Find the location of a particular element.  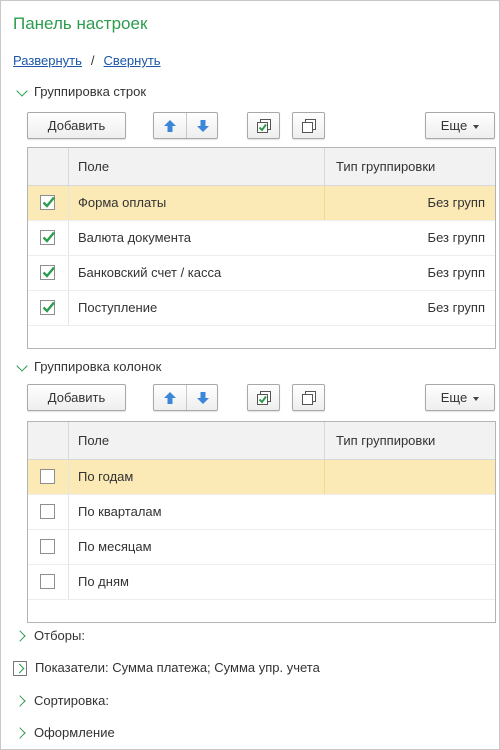

row-add-button: Добавить is located at coordinates (76, 125).